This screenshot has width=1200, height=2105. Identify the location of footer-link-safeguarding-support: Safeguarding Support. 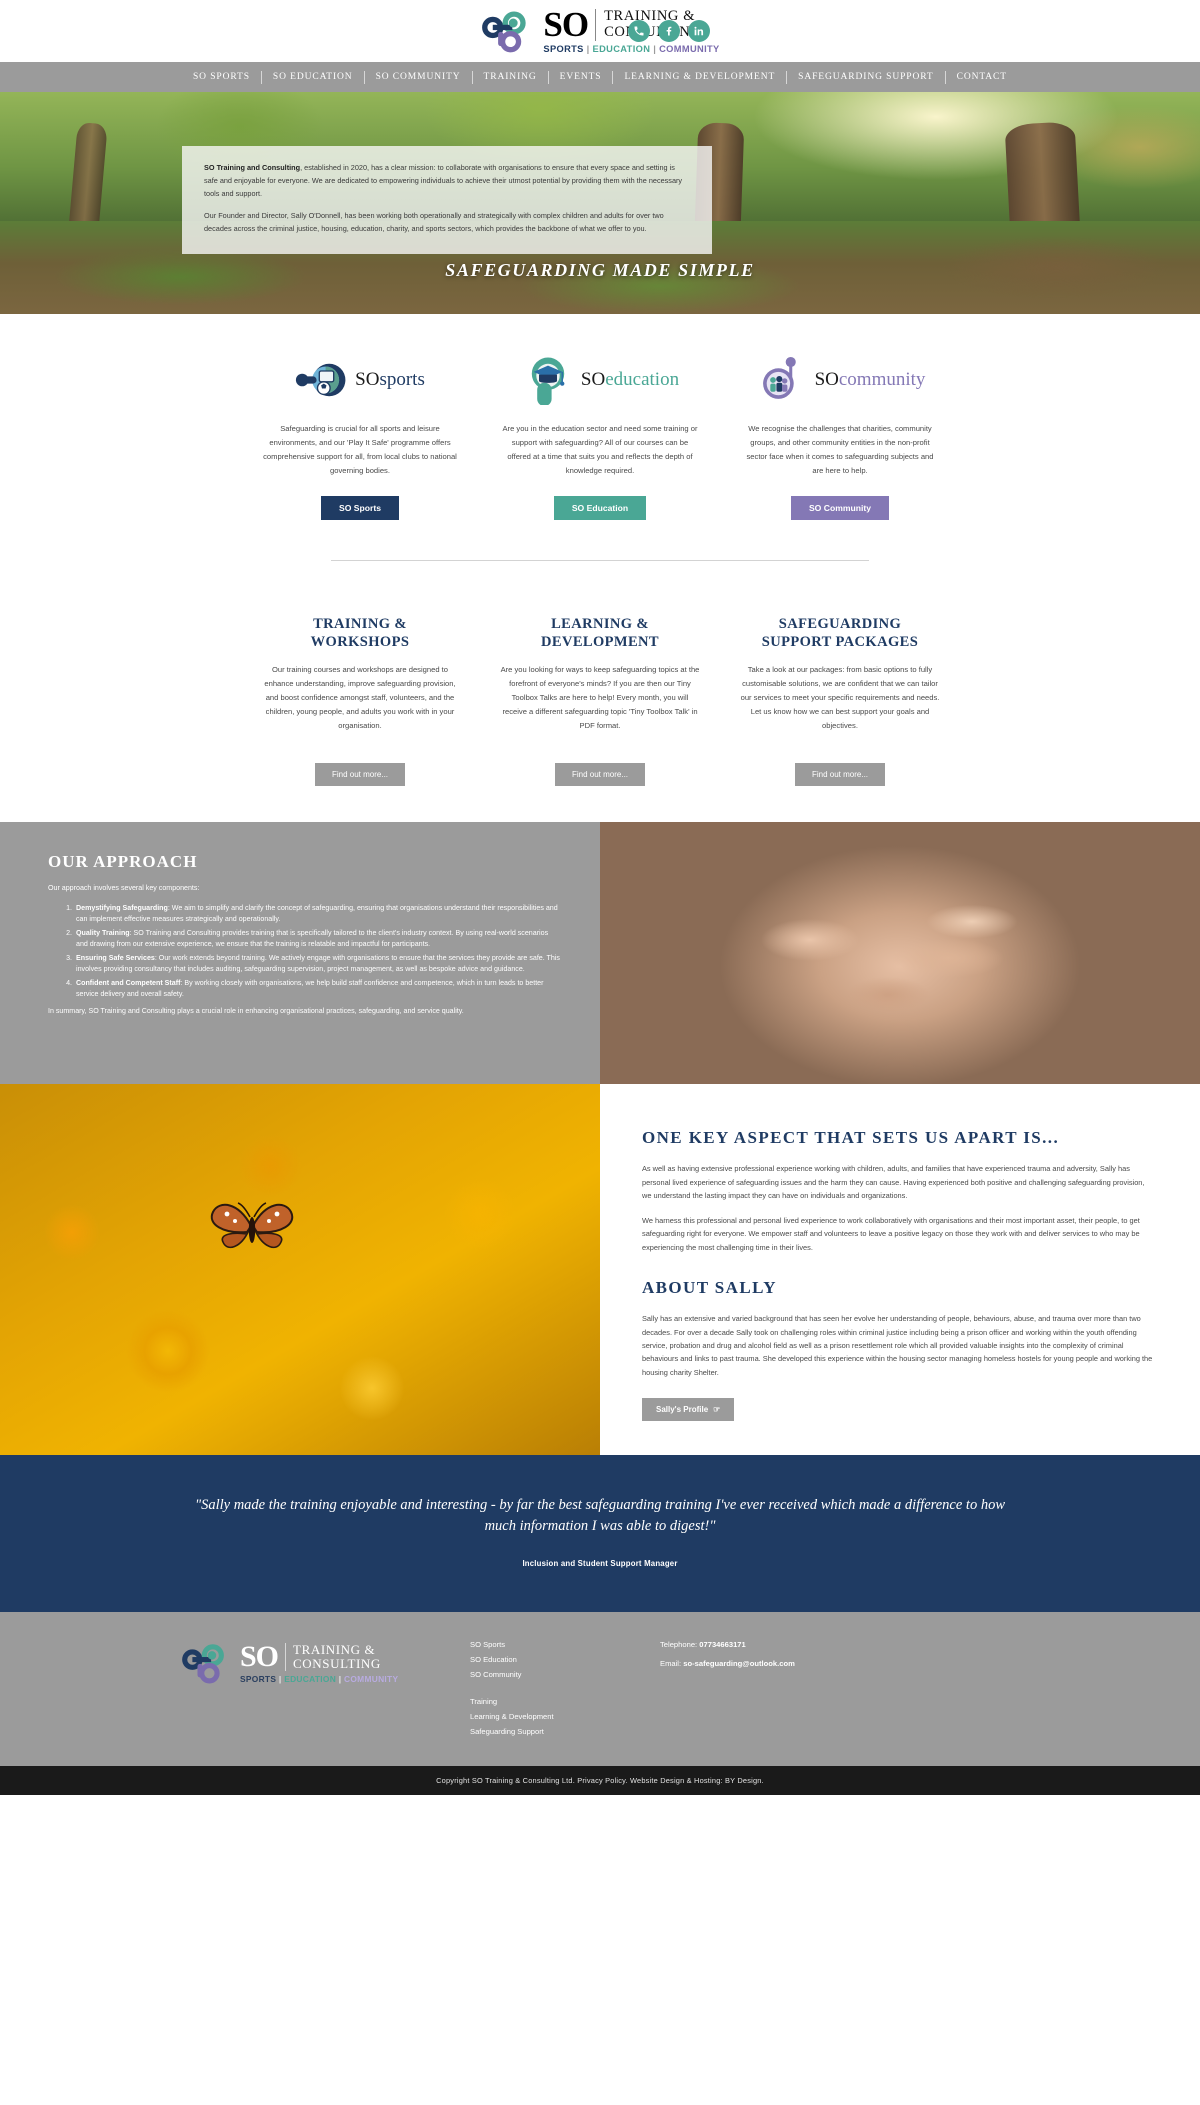
(565, 1731).